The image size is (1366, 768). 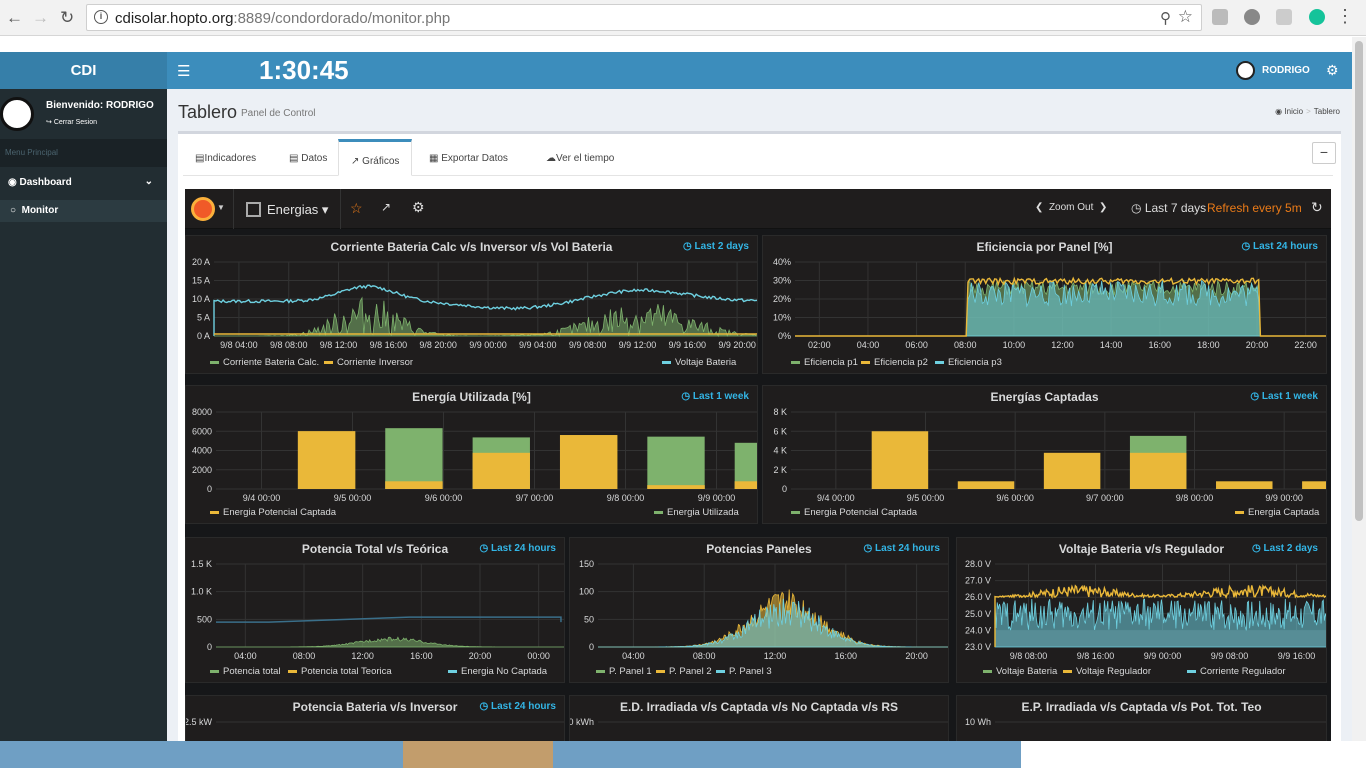 What do you see at coordinates (900, 460) in the screenshot?
I see `bar` at bounding box center [900, 460].